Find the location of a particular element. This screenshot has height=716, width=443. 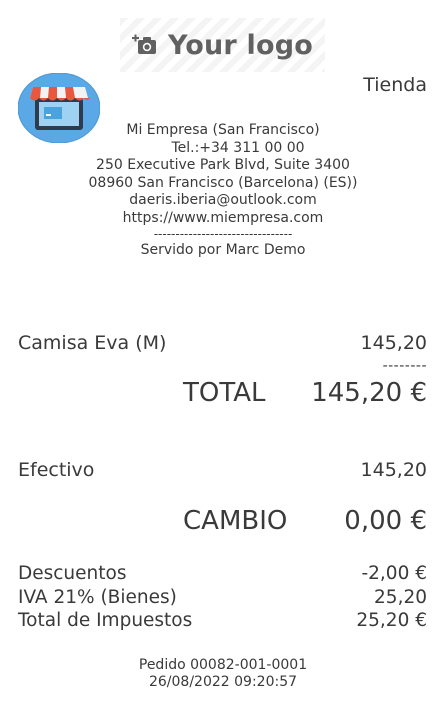

payment-method: Efectivo is located at coordinates (56, 470).